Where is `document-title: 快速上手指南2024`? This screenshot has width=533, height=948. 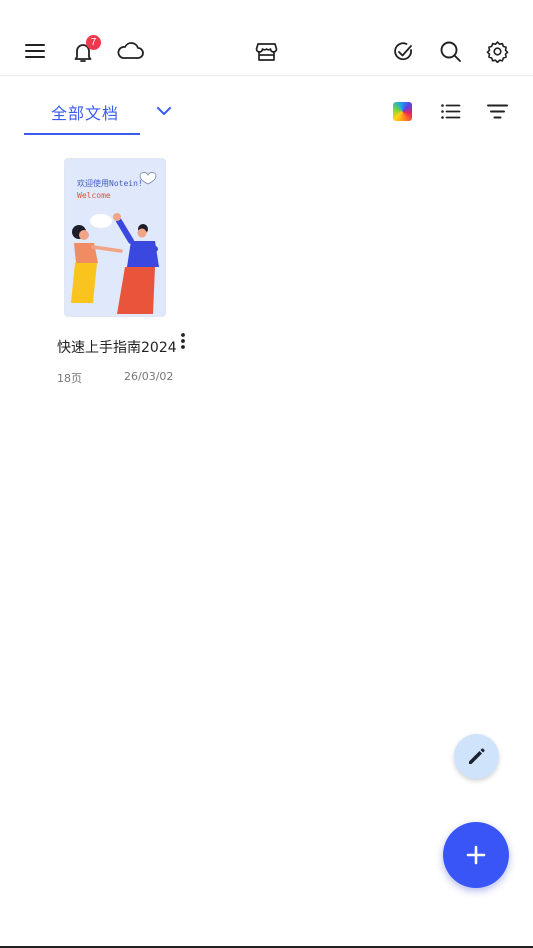 document-title: 快速上手指南2024 is located at coordinates (117, 347).